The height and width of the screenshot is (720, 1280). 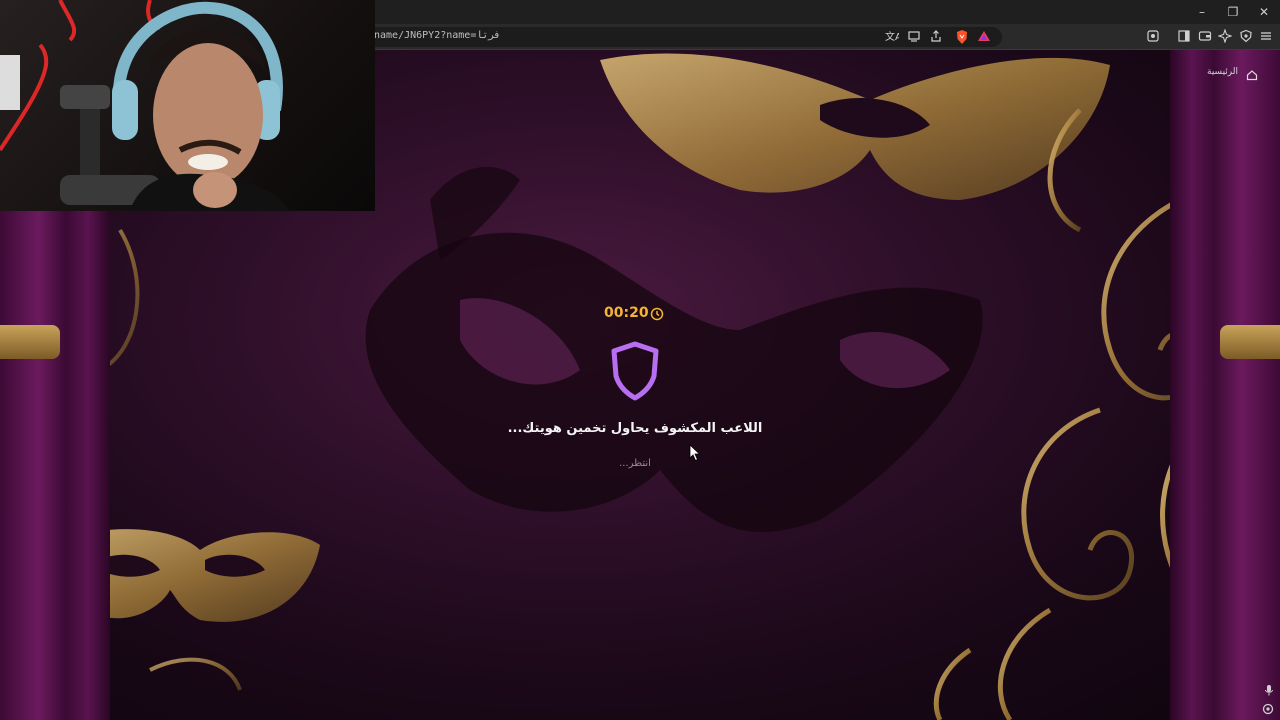 What do you see at coordinates (1252, 75) in the screenshot?
I see `home-icon` at bounding box center [1252, 75].